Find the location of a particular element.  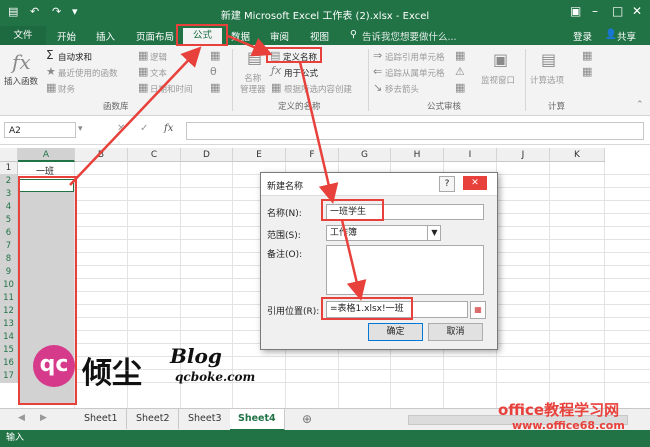

watermark-office-brand: office教程学习网 is located at coordinates (559, 410).